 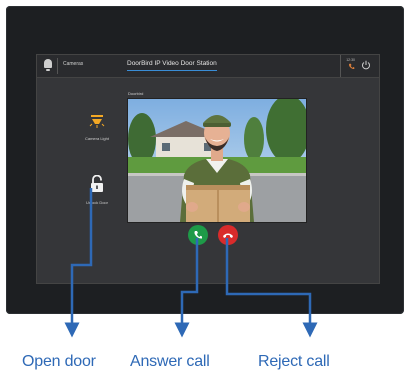 What do you see at coordinates (170, 361) in the screenshot?
I see `answer-call-callout: Answer call` at bounding box center [170, 361].